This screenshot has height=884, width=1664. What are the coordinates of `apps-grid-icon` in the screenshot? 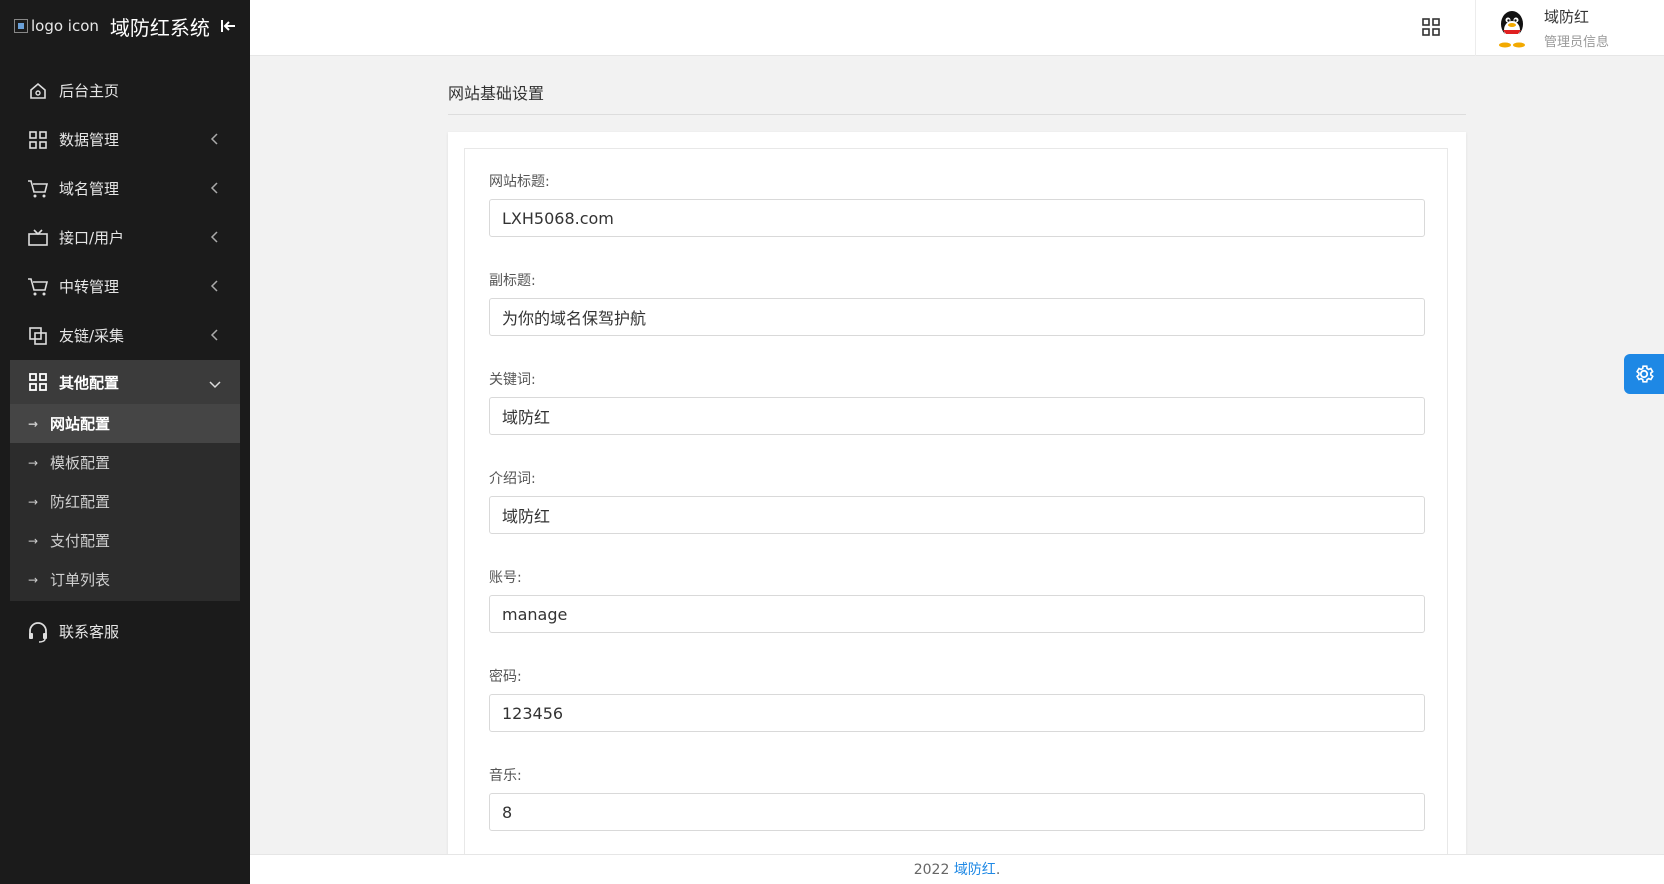 It's located at (1431, 27).